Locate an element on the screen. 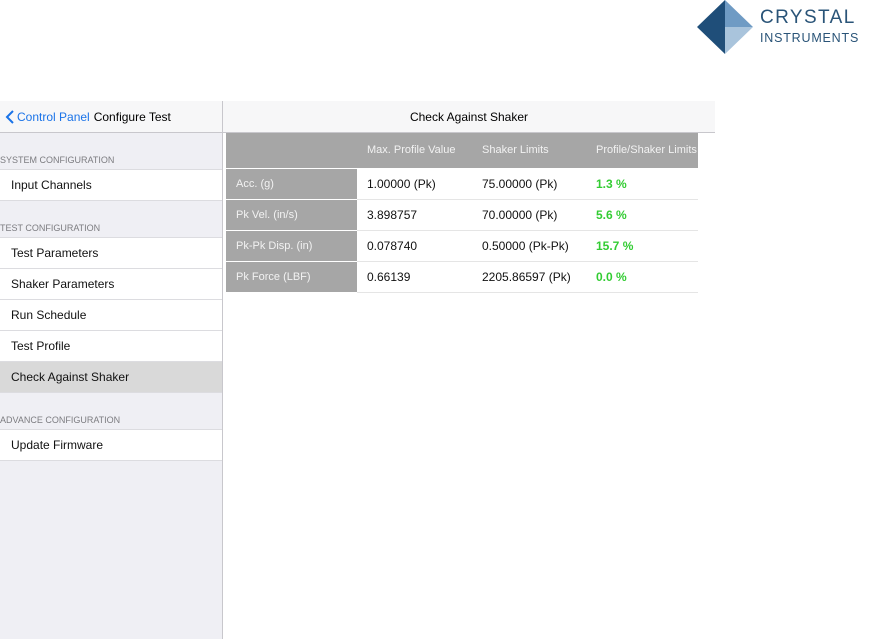  ratio-value: 5.6 % is located at coordinates (642, 215).